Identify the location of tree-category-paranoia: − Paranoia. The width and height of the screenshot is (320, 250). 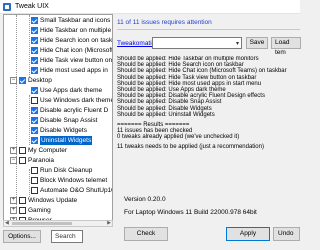
(32, 160).